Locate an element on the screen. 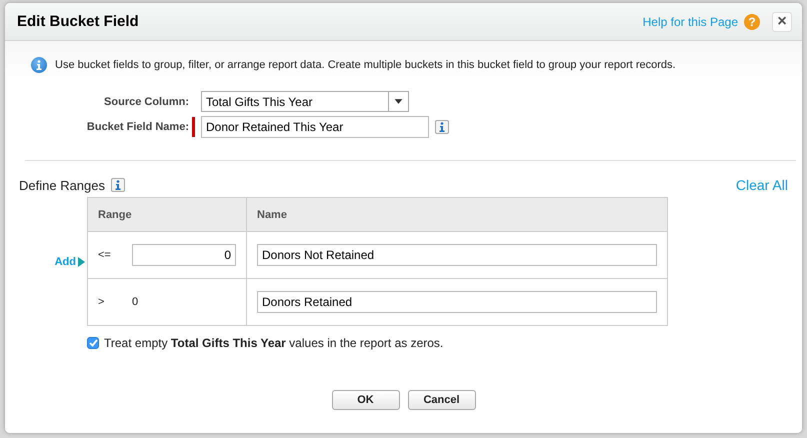 The width and height of the screenshot is (807, 438). checkbox-label: Treat empty Total Gifts This Year values in the report as zeros. is located at coordinates (274, 343).